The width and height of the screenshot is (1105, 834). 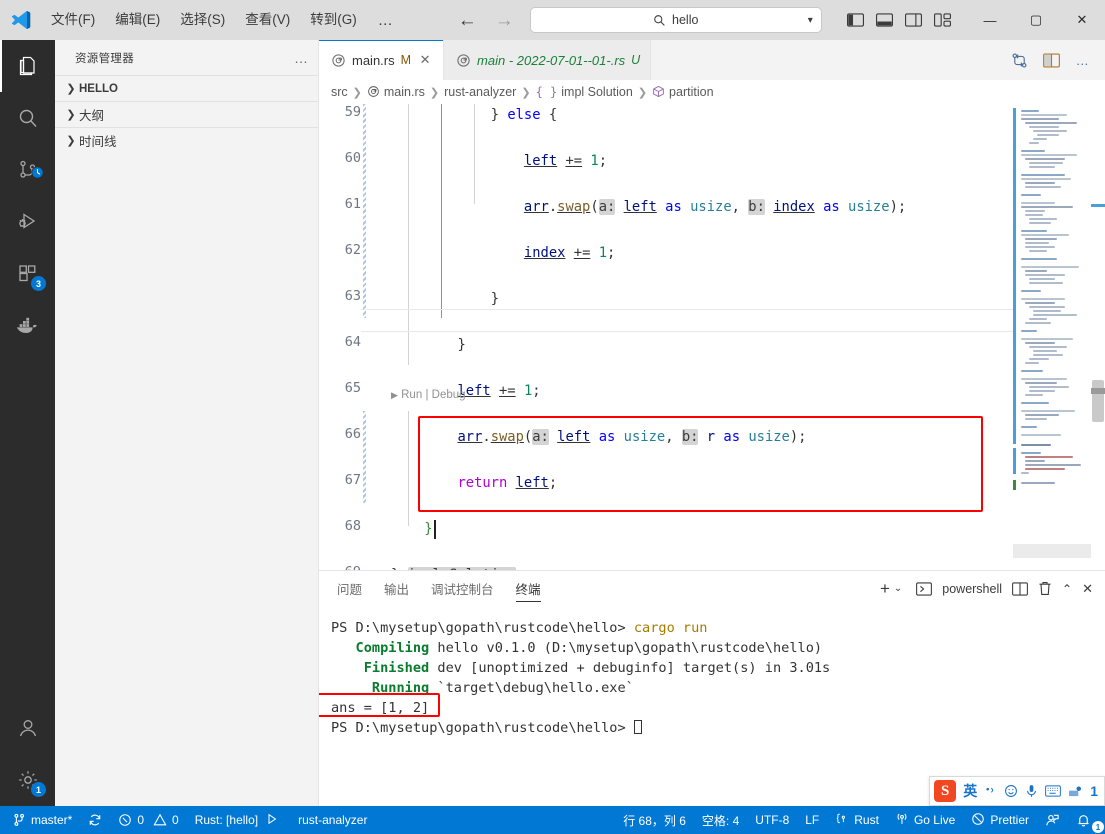 I want to click on sidebar-item-source-control, so click(x=27, y=170).